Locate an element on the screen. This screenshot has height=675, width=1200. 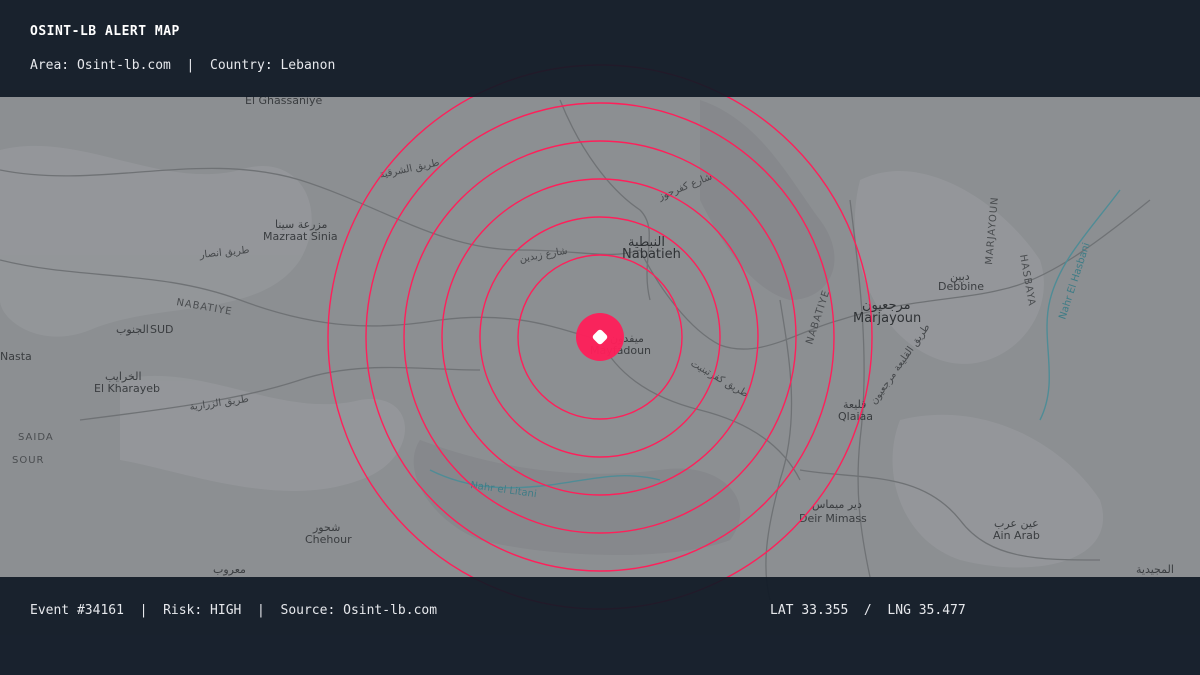
risk-value: HIGH is located at coordinates (226, 610).